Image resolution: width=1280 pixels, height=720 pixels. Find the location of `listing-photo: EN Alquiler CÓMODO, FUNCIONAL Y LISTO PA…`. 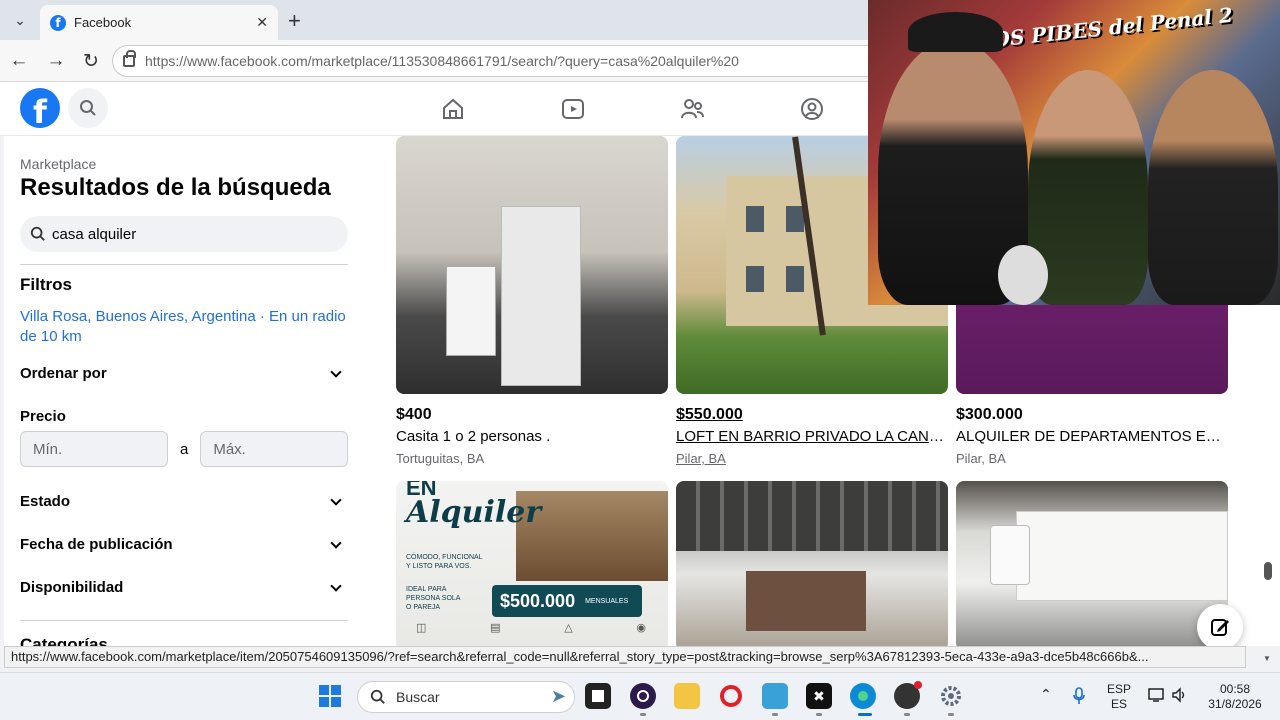

listing-photo: EN Alquiler CÓMODO, FUNCIONAL Y LISTO PA… is located at coordinates (532, 563).